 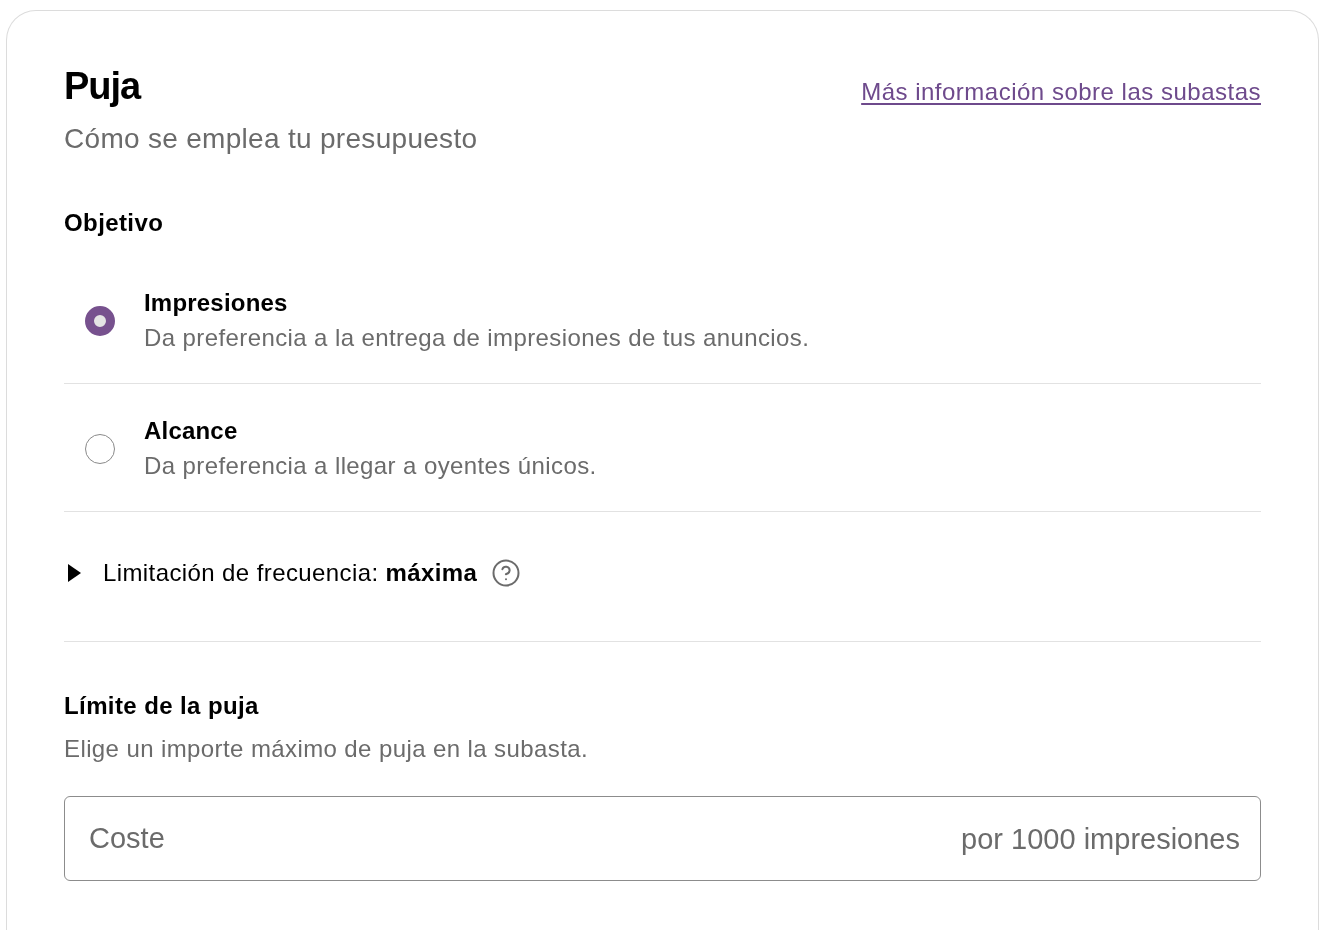 What do you see at coordinates (477, 338) in the screenshot?
I see `option-description: Da preferencia a la entrega de impresiones de tus anuncios.` at bounding box center [477, 338].